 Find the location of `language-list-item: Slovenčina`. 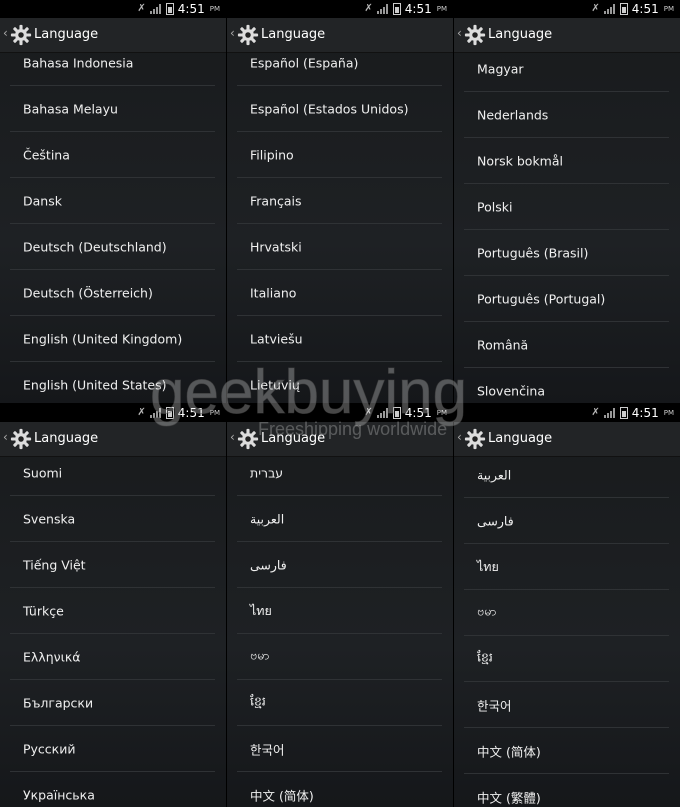

language-list-item: Slovenčina is located at coordinates (566, 385).